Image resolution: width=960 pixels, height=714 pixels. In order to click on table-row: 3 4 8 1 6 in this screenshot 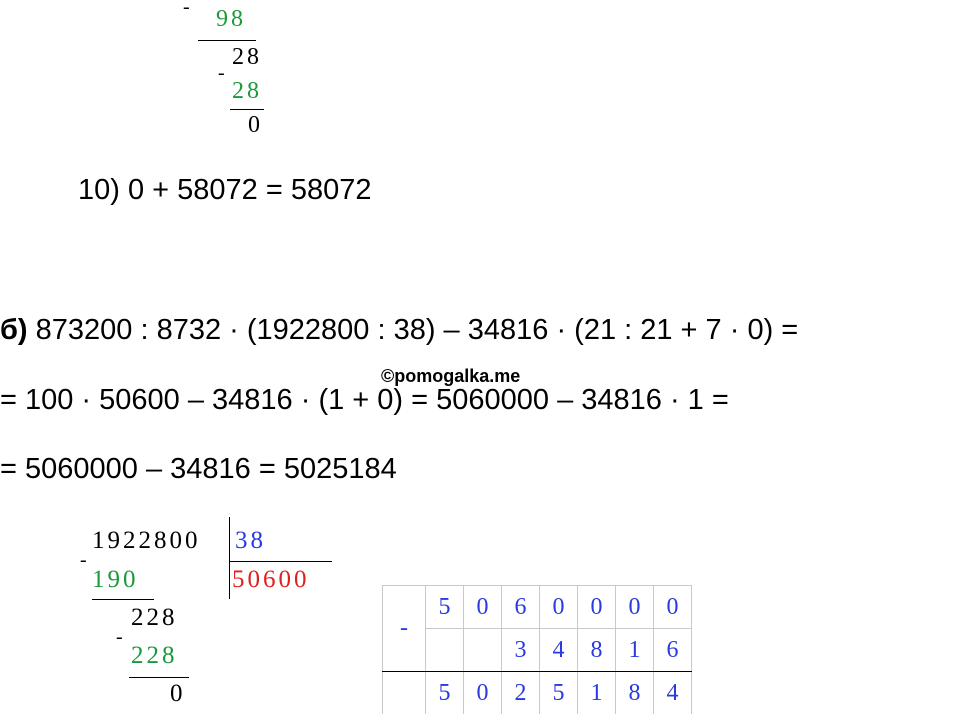, I will do `click(537, 650)`.